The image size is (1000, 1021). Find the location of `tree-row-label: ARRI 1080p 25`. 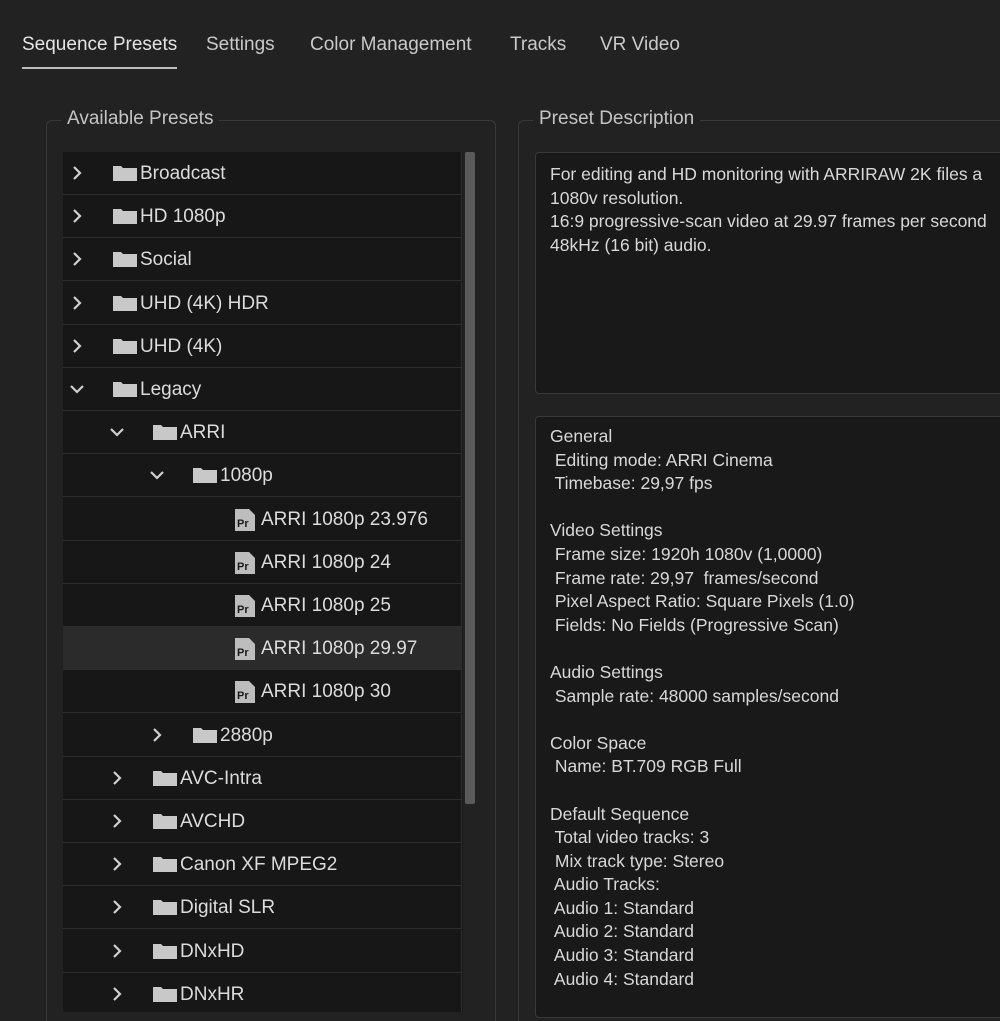

tree-row-label: ARRI 1080p 25 is located at coordinates (326, 605).